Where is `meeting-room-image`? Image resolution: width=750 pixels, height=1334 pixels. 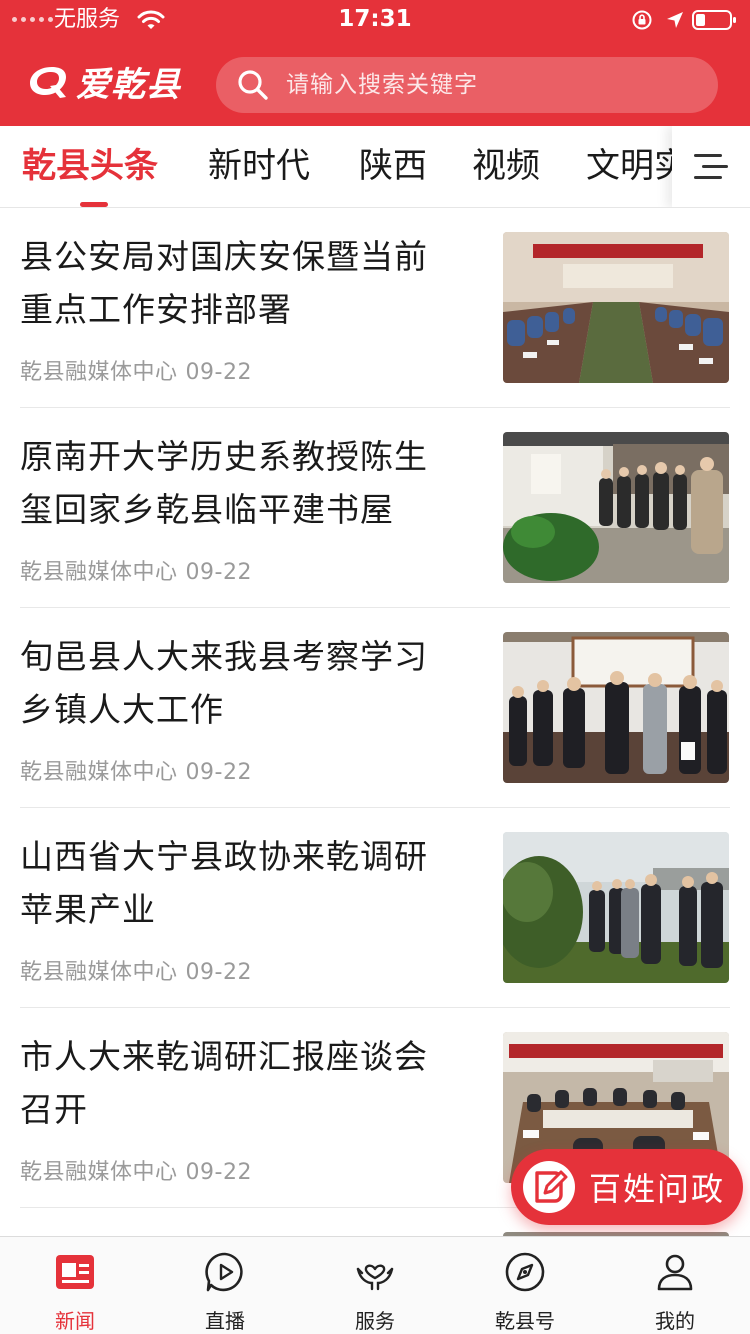
meeting-room-image is located at coordinates (616, 307).